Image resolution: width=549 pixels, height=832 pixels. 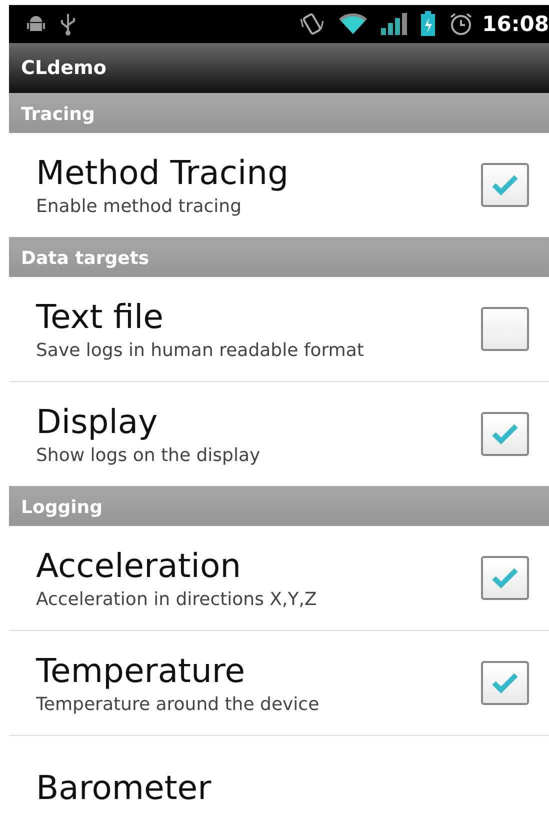 What do you see at coordinates (353, 24) in the screenshot?
I see `wifi-icon` at bounding box center [353, 24].